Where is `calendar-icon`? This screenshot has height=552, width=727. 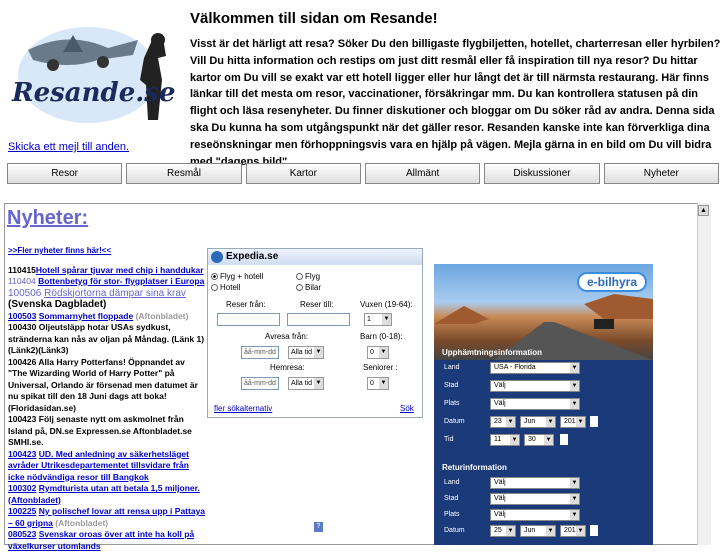 calendar-icon is located at coordinates (594, 421).